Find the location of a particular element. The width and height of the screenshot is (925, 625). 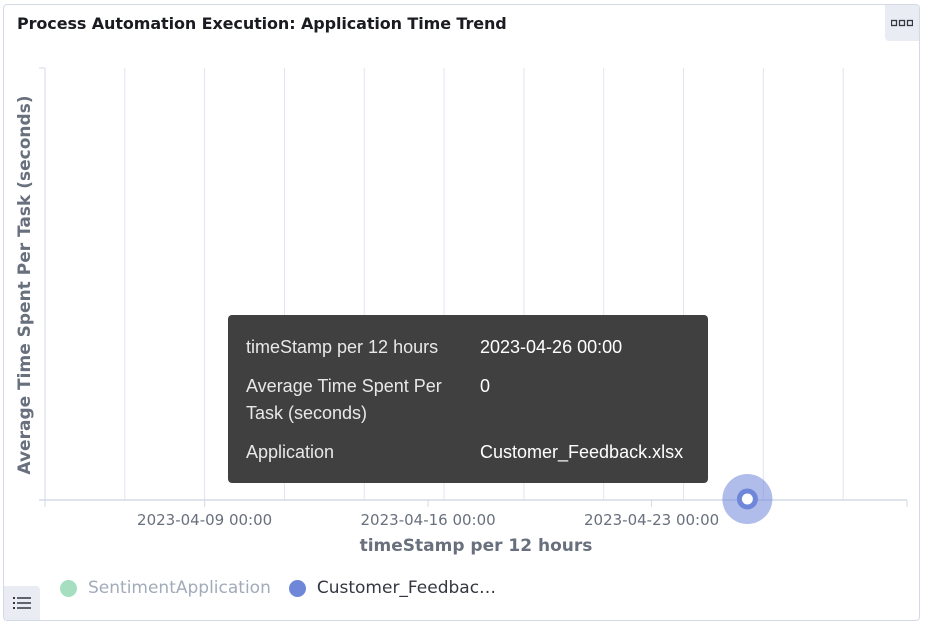

legend-item: SentimentApplication is located at coordinates (165, 588).